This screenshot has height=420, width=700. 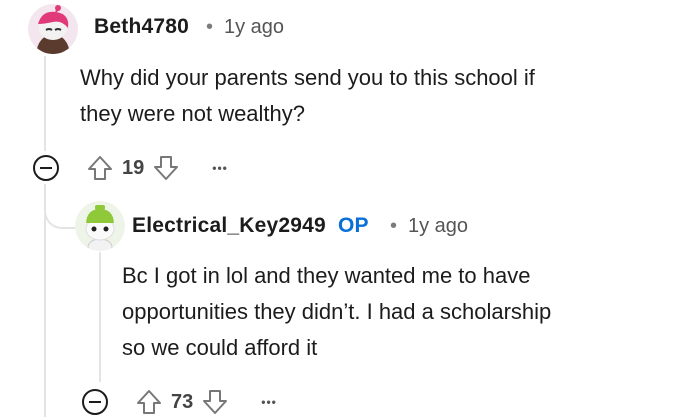 I want to click on vote-count: 73, so click(x=182, y=401).